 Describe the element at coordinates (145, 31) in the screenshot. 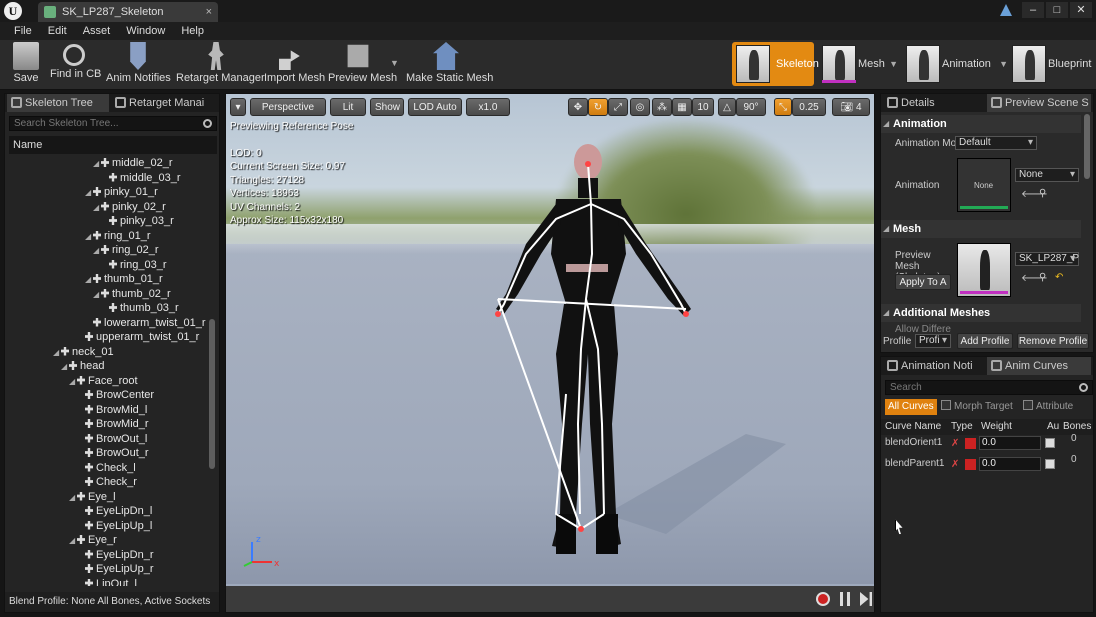

I see `menu-window: Window` at that location.